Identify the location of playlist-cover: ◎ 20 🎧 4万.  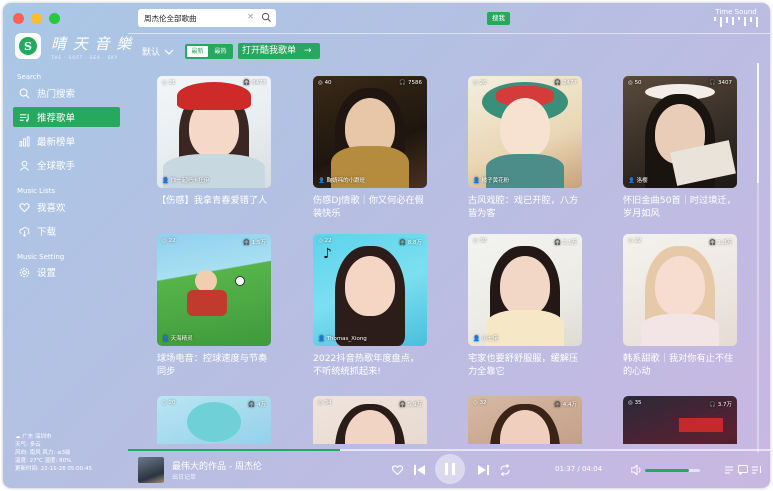
(214, 420).